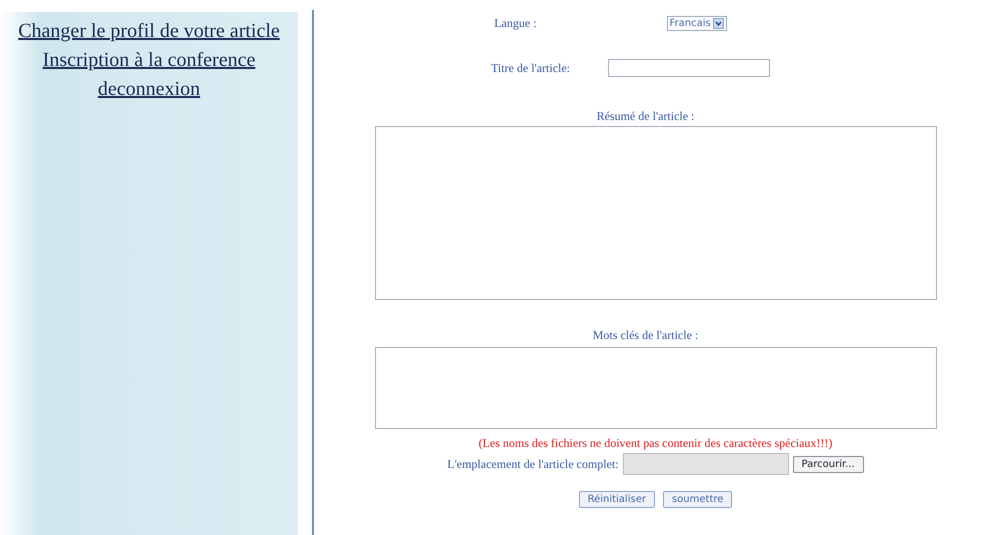  What do you see at coordinates (149, 31) in the screenshot?
I see `sidebar-link: Changer le profil de votre article` at bounding box center [149, 31].